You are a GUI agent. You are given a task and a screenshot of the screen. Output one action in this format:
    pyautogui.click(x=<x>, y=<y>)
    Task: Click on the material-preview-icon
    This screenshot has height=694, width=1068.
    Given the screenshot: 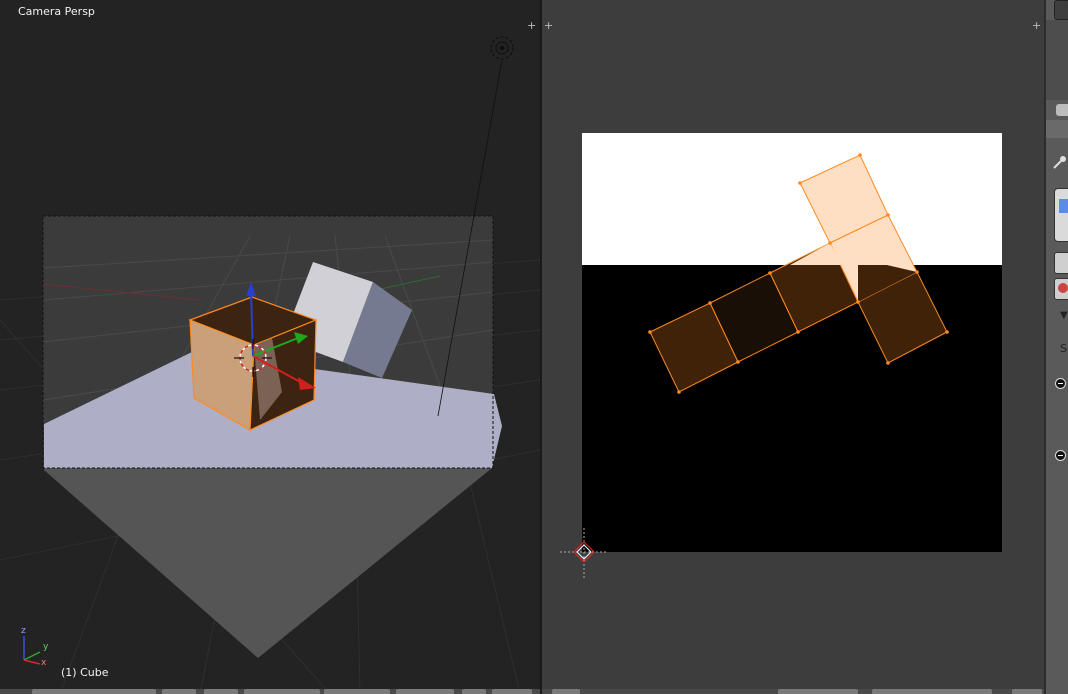 What is the action you would take?
    pyautogui.click(x=1063, y=288)
    